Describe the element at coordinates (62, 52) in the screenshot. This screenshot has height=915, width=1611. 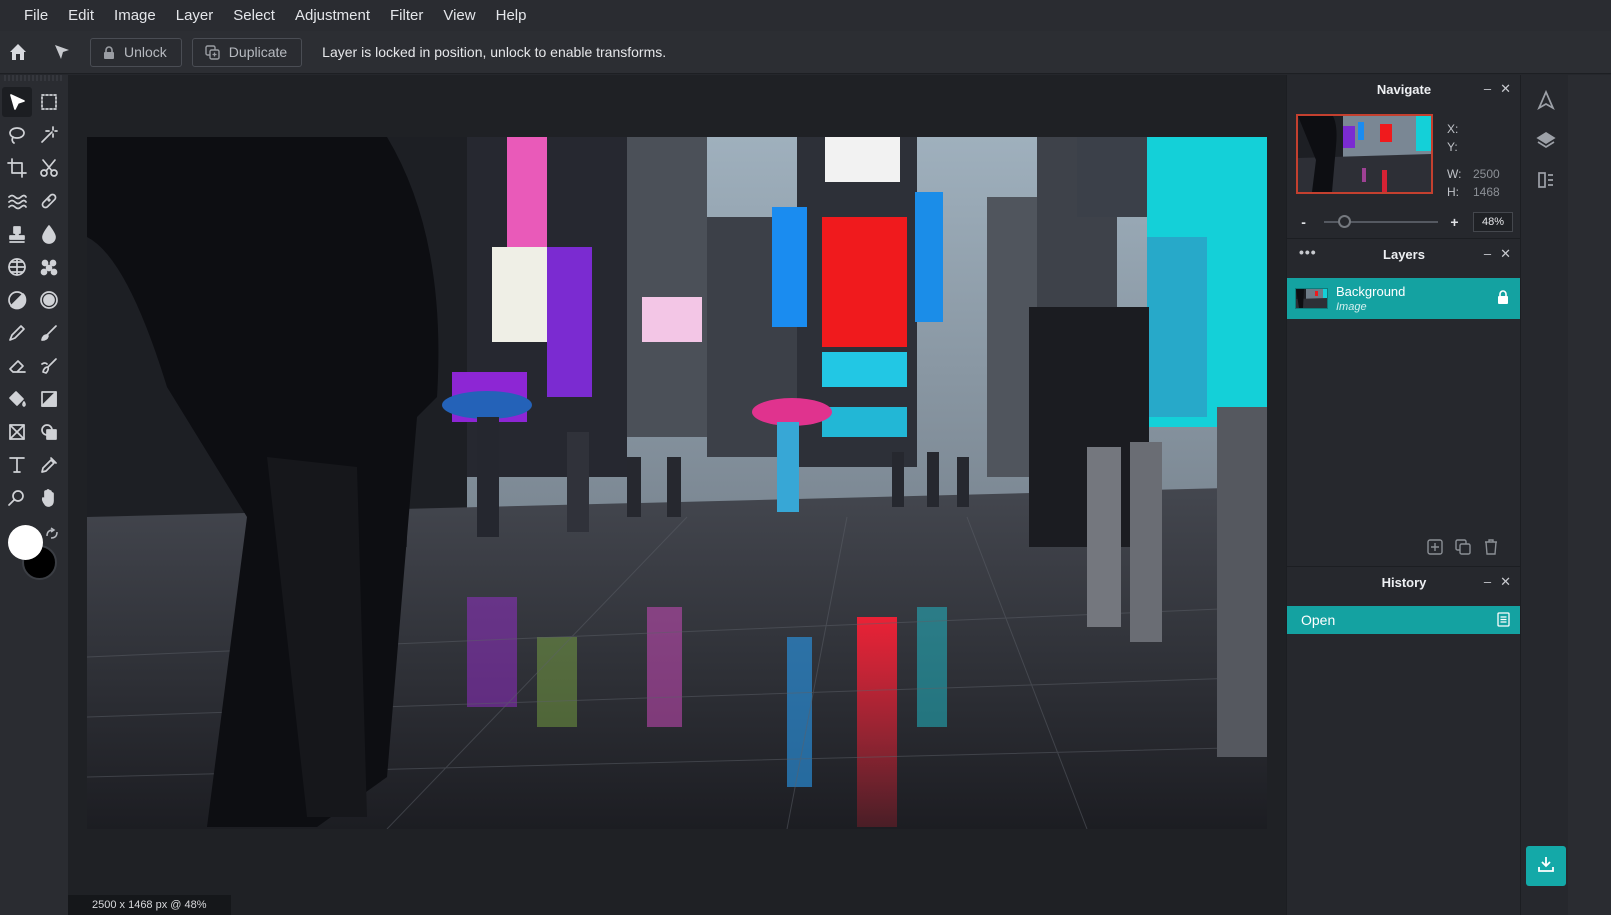
I see `move-tool-icon` at that location.